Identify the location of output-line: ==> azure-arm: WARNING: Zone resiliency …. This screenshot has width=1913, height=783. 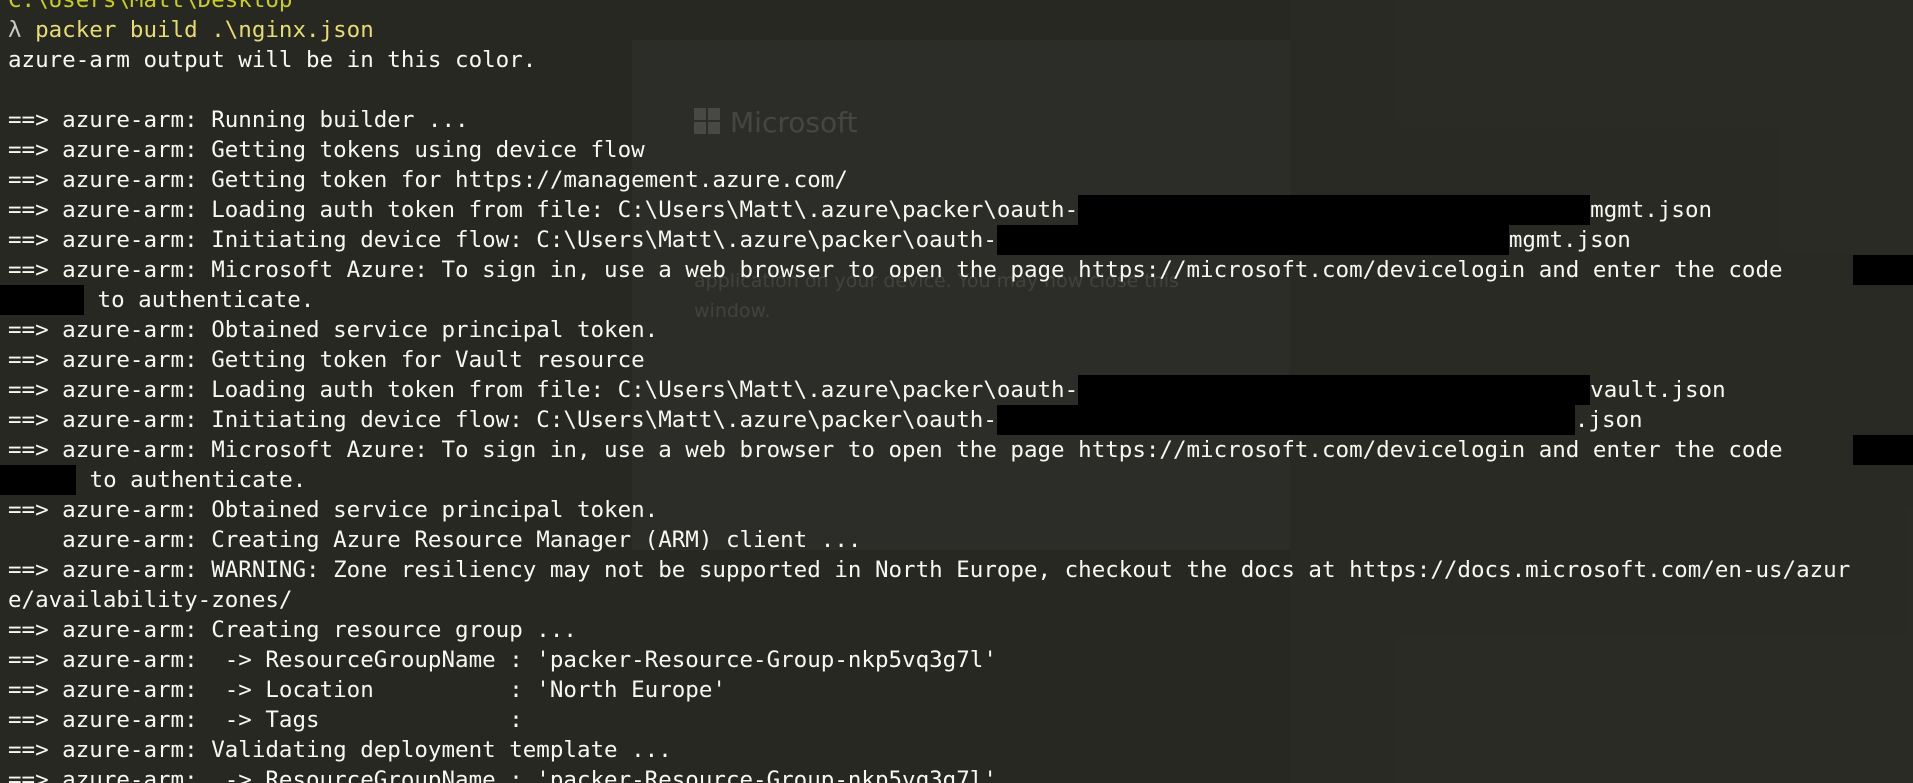
(929, 570).